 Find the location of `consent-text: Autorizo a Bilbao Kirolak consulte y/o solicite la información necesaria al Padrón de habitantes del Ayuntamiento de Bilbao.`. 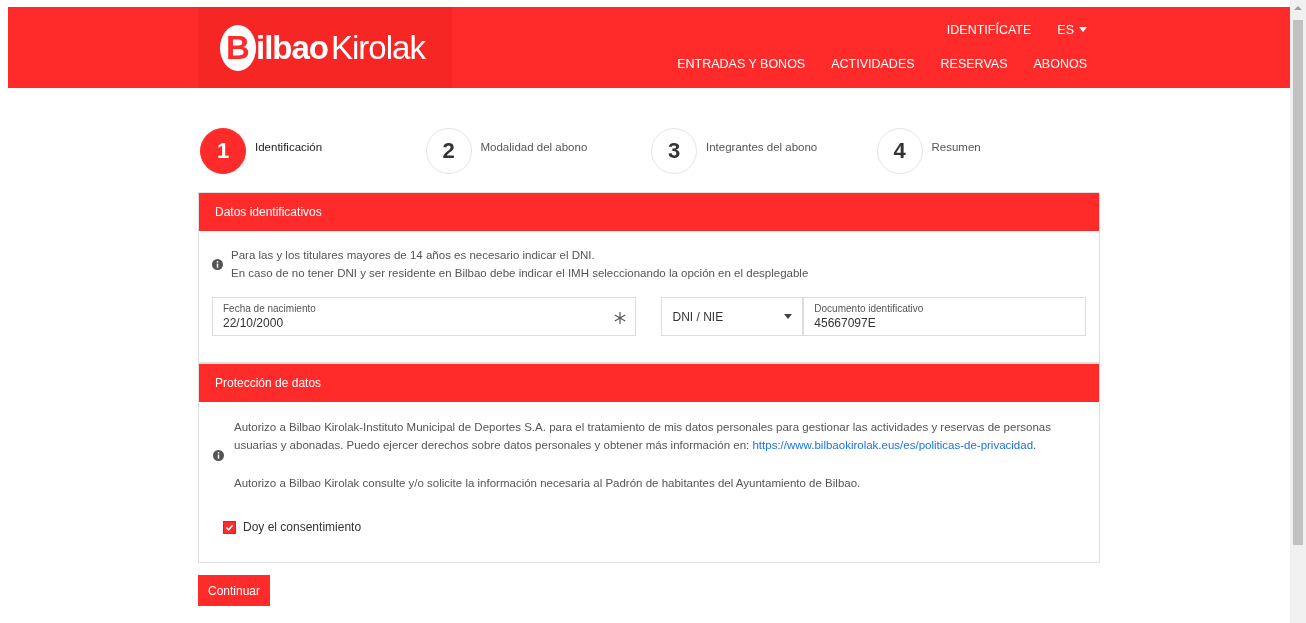

consent-text: Autorizo a Bilbao Kirolak consulte y/o solicite la información necesaria al Padrón de habitantes del Ayuntamiento de Bilbao. is located at coordinates (548, 483).